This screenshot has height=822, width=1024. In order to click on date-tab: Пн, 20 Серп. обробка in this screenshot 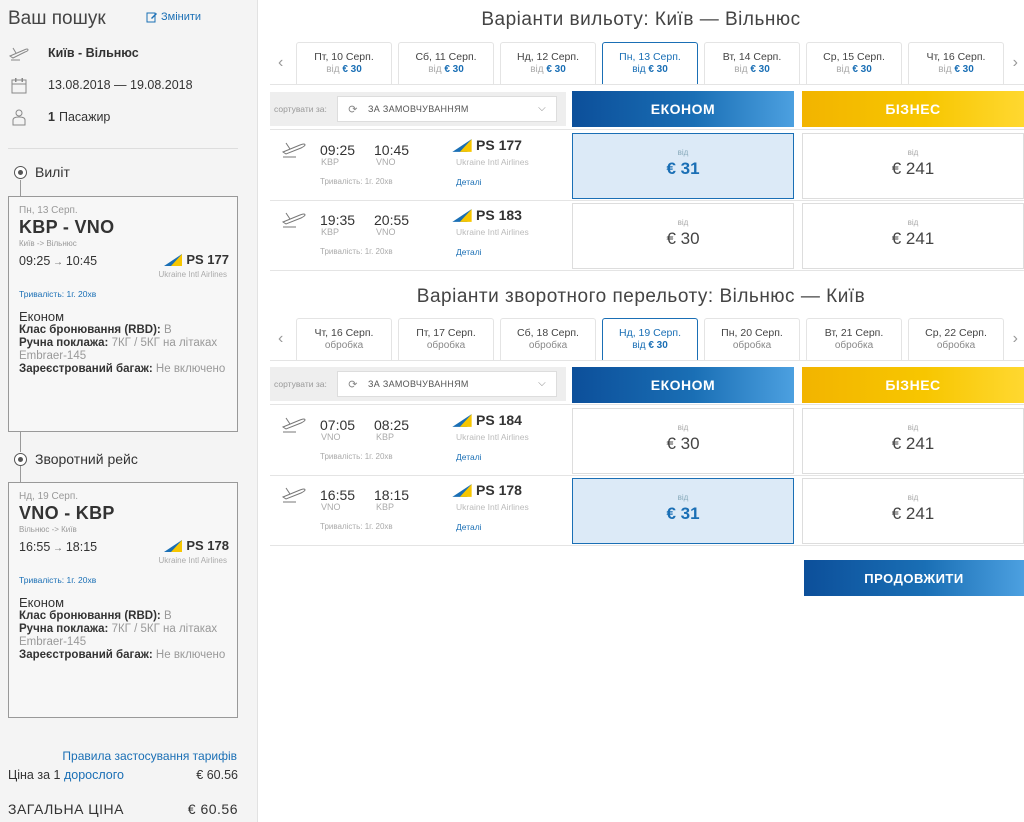, I will do `click(752, 339)`.